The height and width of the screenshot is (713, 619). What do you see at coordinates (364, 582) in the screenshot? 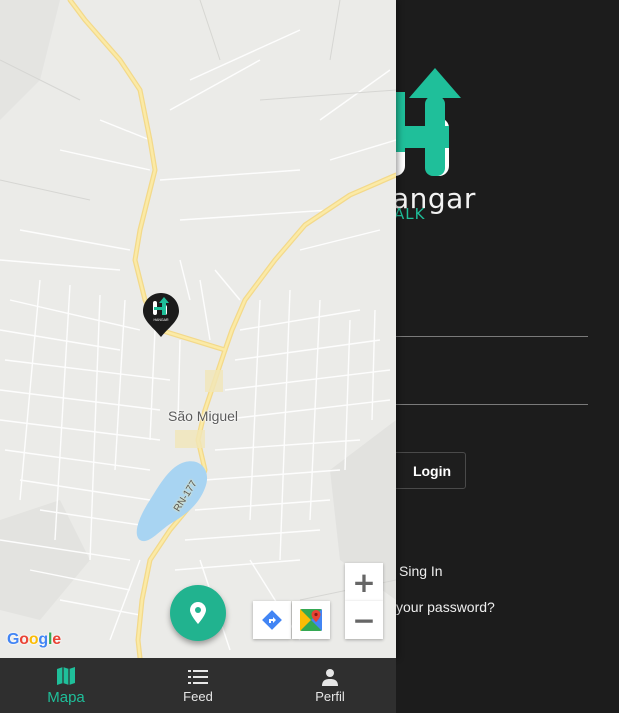
I see `zoom-in-button: +` at bounding box center [364, 582].